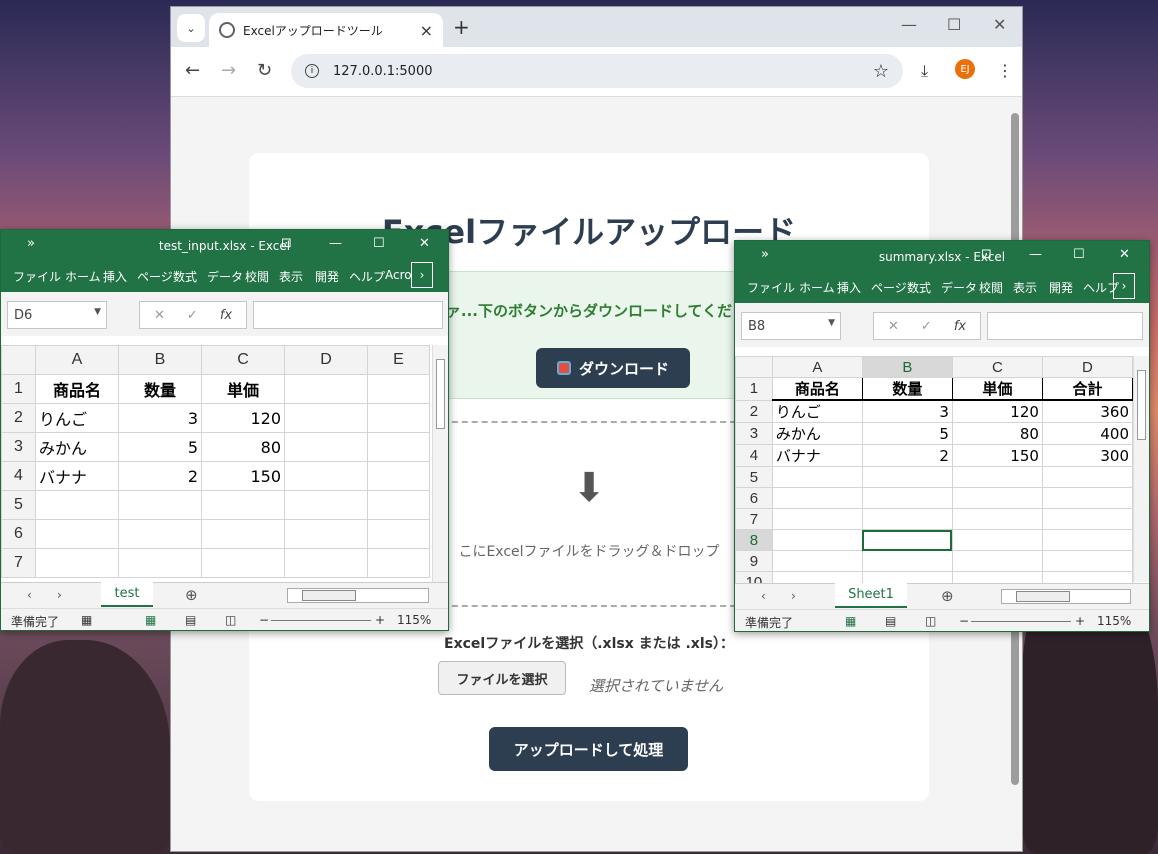  Describe the element at coordinates (871, 595) in the screenshot. I see `sheet-tab: Sheet1` at that location.